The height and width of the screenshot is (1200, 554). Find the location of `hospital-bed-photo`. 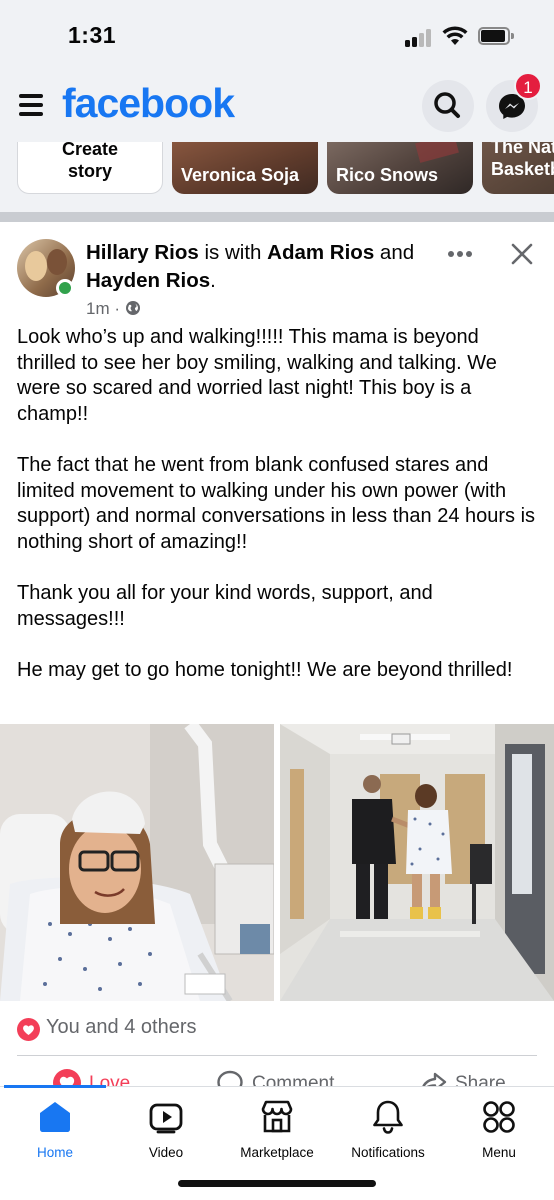

hospital-bed-photo is located at coordinates (137, 862).